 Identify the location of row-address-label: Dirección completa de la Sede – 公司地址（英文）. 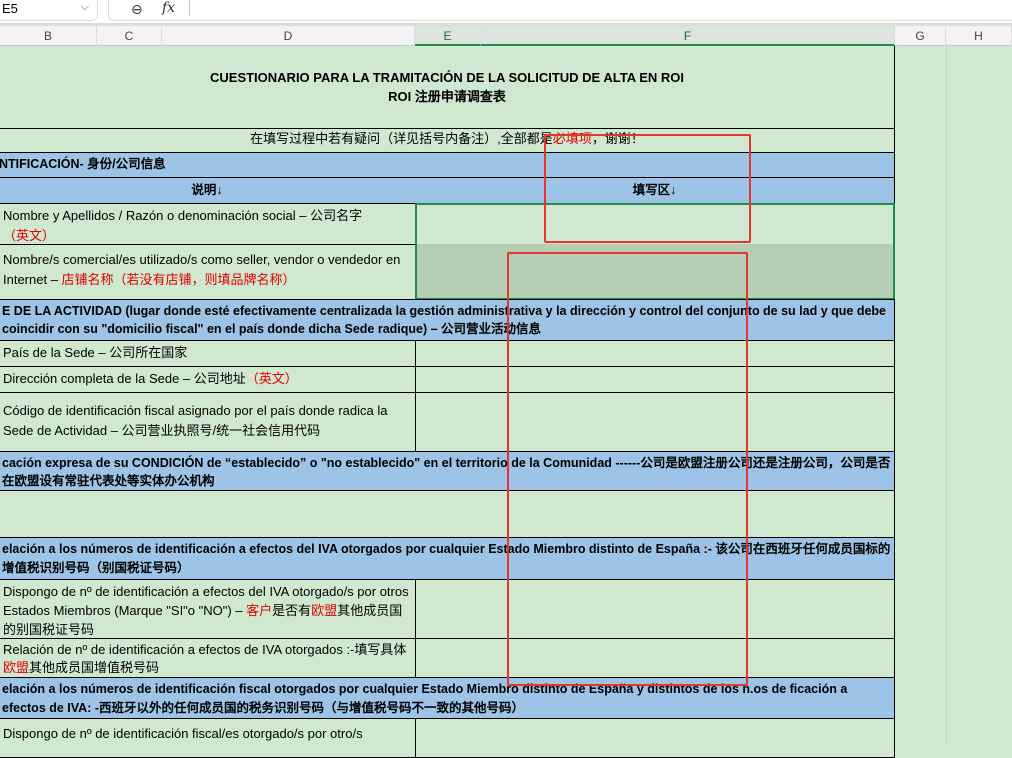
(208, 379).